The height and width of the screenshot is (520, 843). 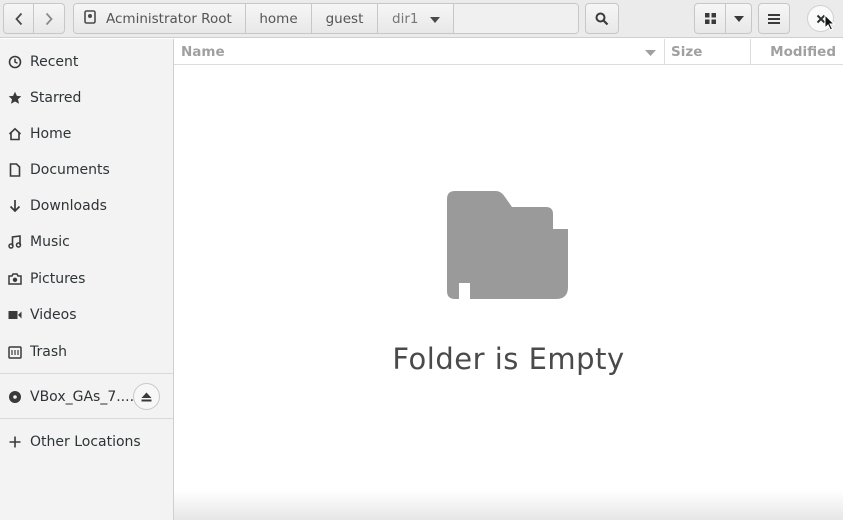 I want to click on path-crumb-label: home, so click(x=278, y=18).